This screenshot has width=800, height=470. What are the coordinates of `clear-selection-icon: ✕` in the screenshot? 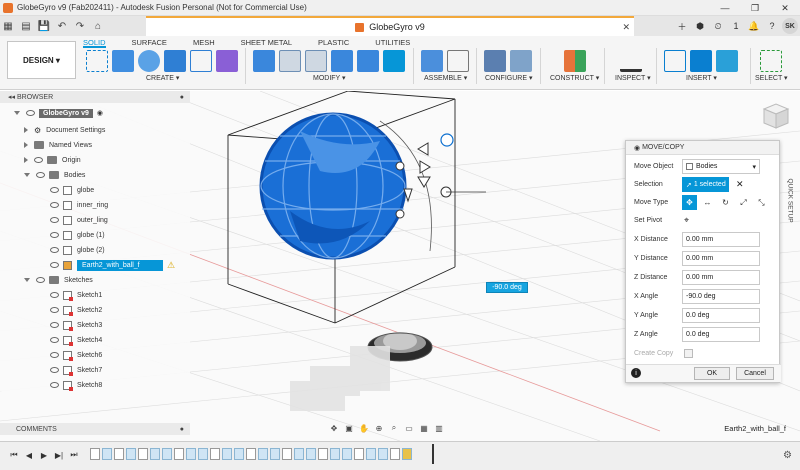 It's located at (740, 184).